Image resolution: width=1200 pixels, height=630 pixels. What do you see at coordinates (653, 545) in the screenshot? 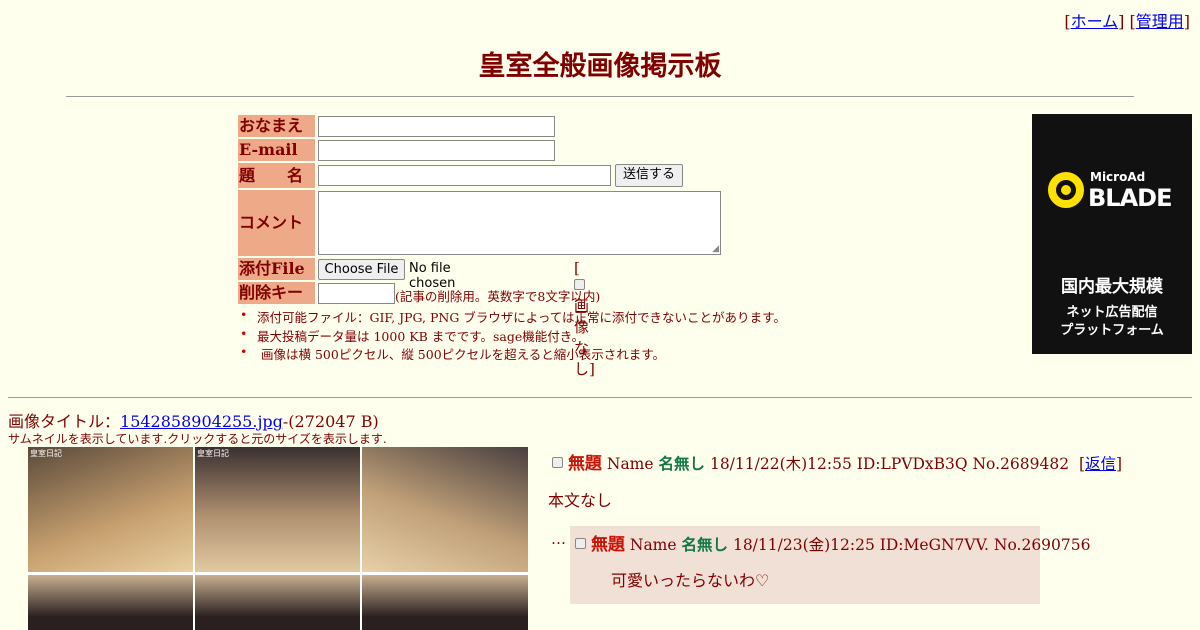
I see `reply-name-prefix: Name` at bounding box center [653, 545].